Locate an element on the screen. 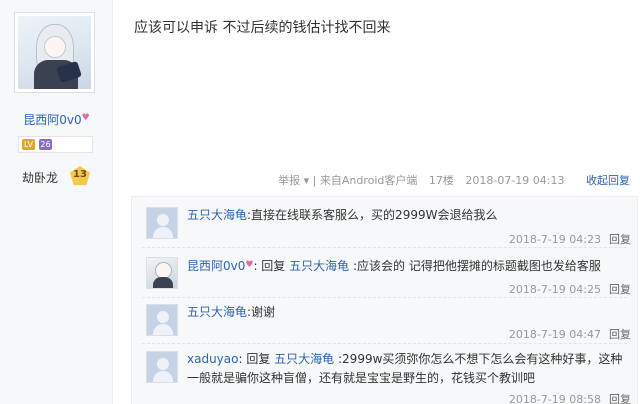  post-source: | 来自Android客户端 is located at coordinates (365, 180).